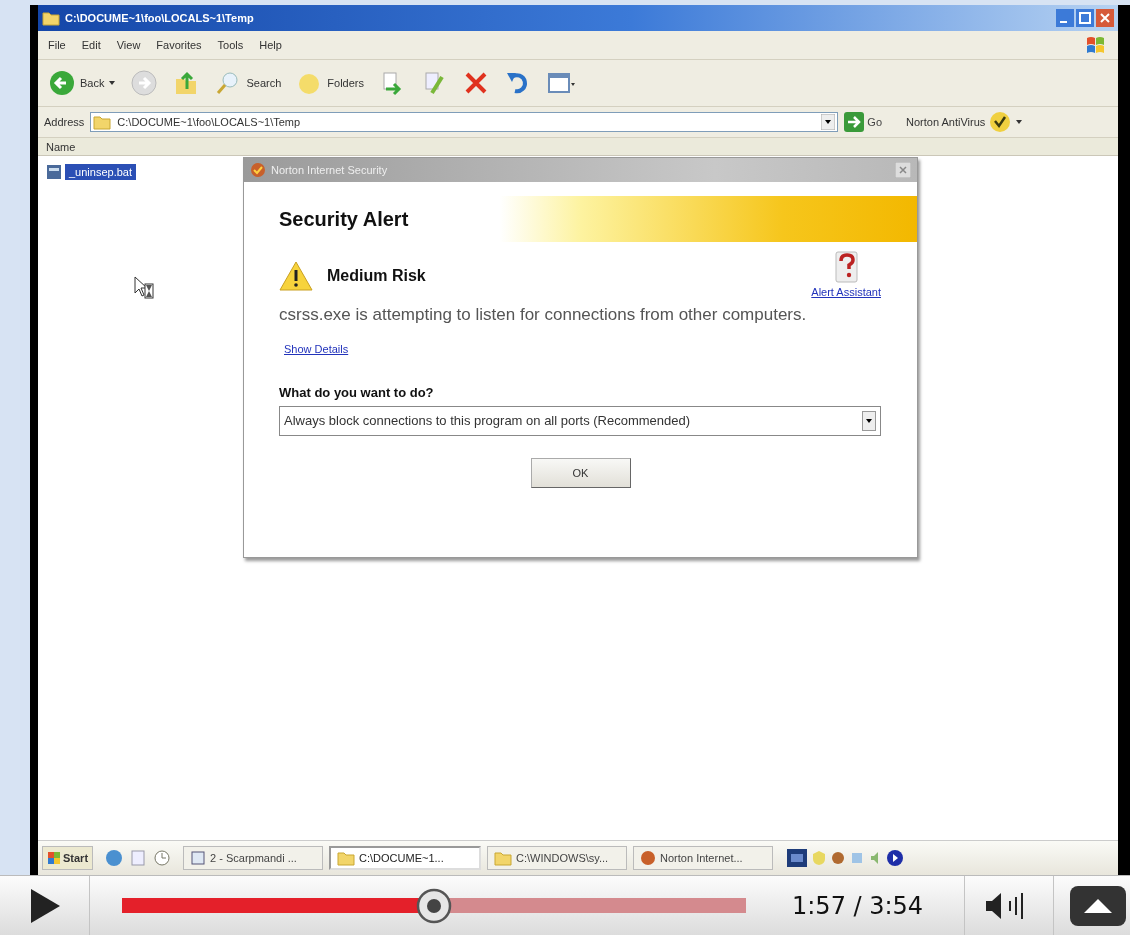 The height and width of the screenshot is (935, 1130). Describe the element at coordinates (376, 276) in the screenshot. I see `risk-level: Medium Risk` at that location.